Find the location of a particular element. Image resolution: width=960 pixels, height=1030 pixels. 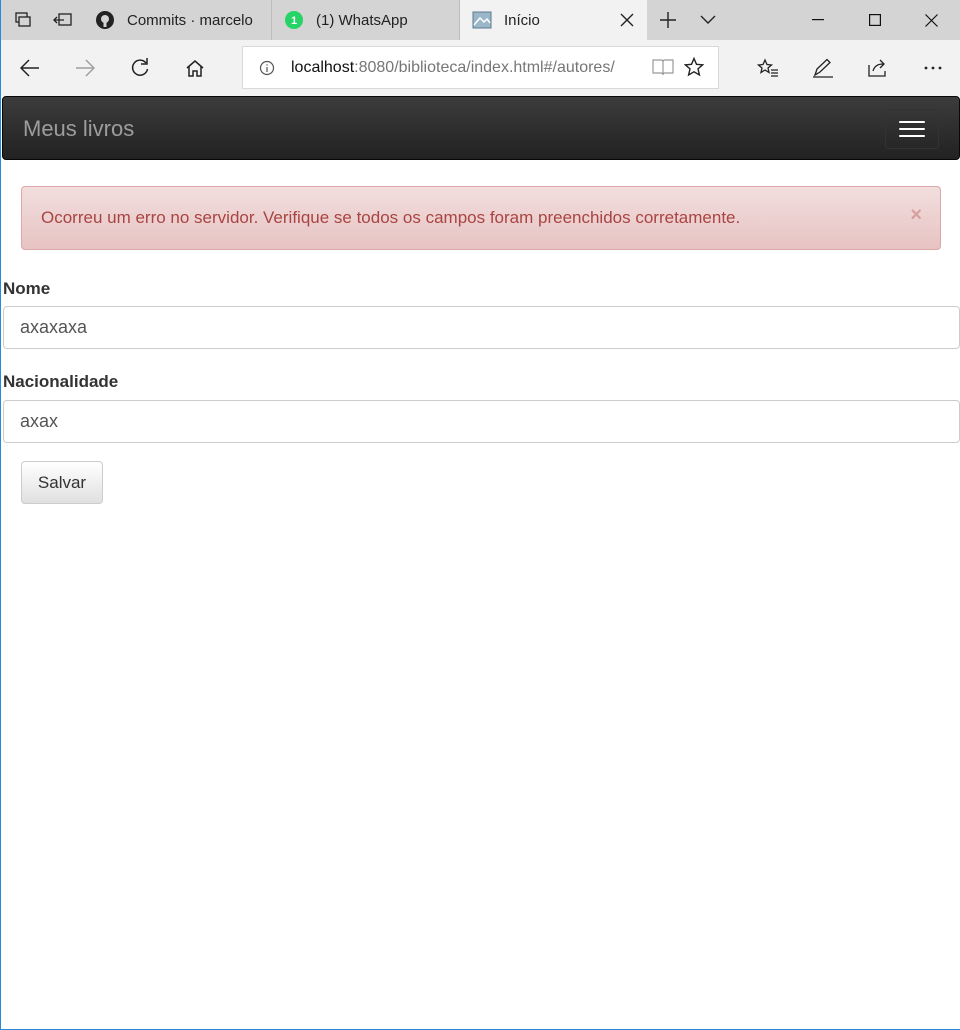

nome-input is located at coordinates (481, 327).